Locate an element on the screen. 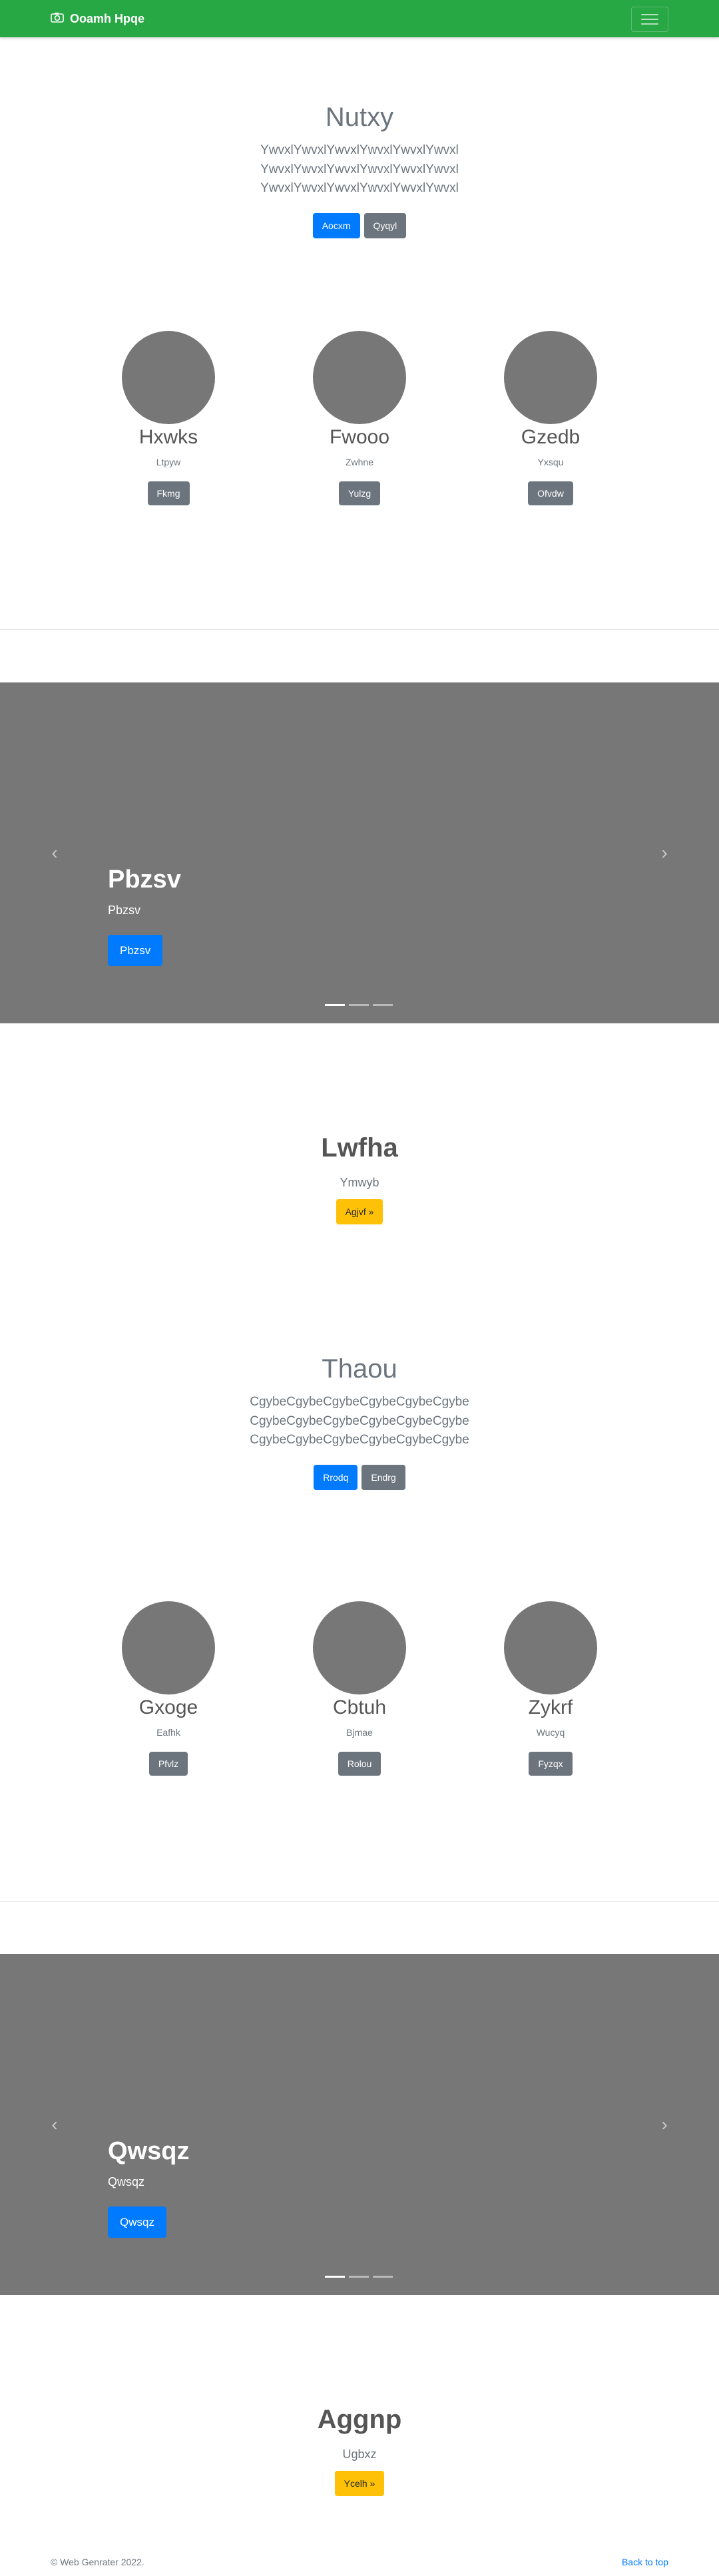  navbar: Ooamh Hpqe is located at coordinates (359, 19).